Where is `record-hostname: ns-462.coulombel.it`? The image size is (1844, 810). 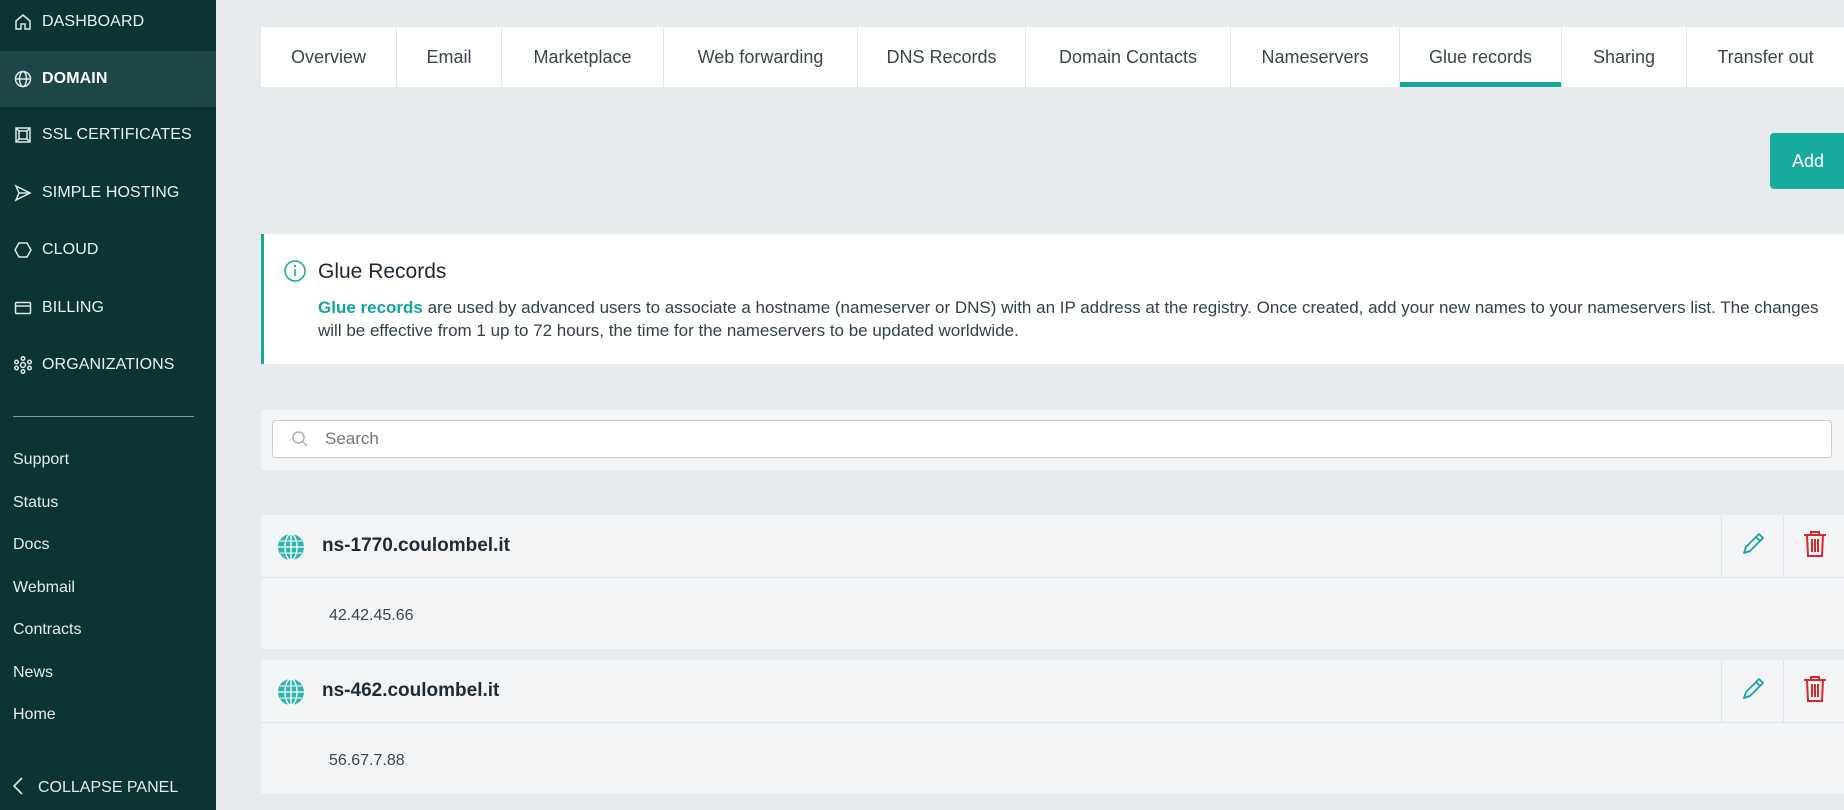
record-hostname: ns-462.coulombel.it is located at coordinates (411, 690).